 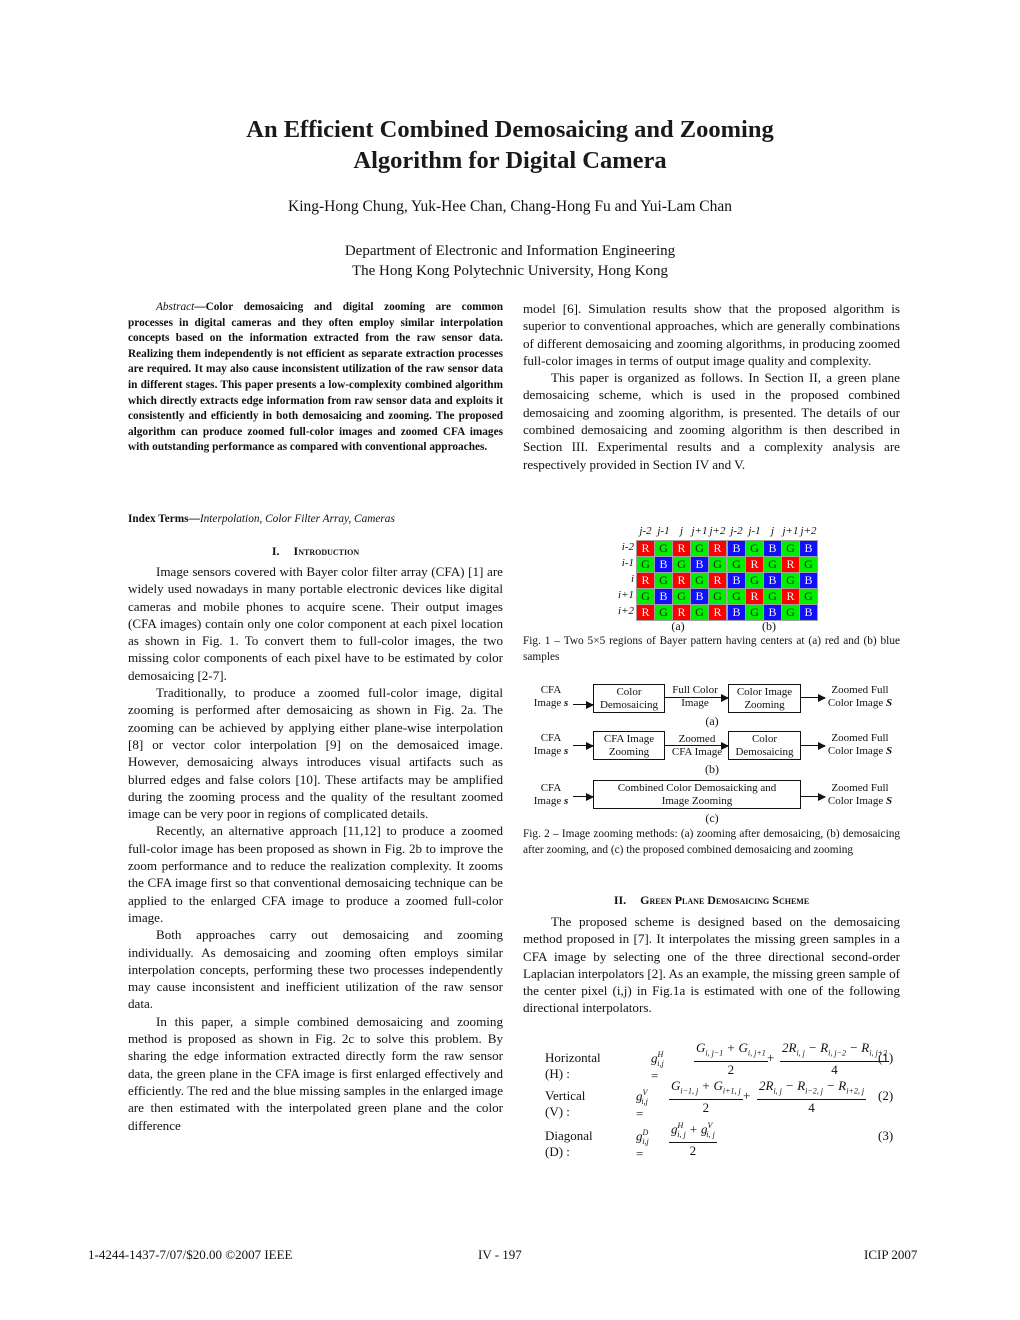 What do you see at coordinates (510, 160) in the screenshot?
I see `title-line-2: Algorithm for Digital Camera` at bounding box center [510, 160].